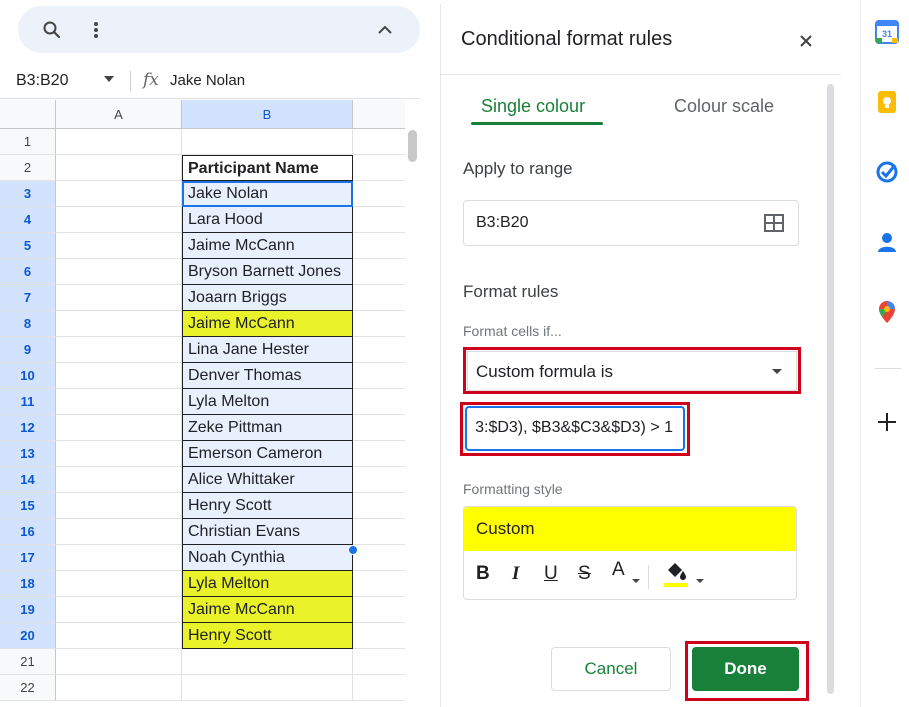 The height and width of the screenshot is (707, 909). I want to click on row-header: 16, so click(28, 532).